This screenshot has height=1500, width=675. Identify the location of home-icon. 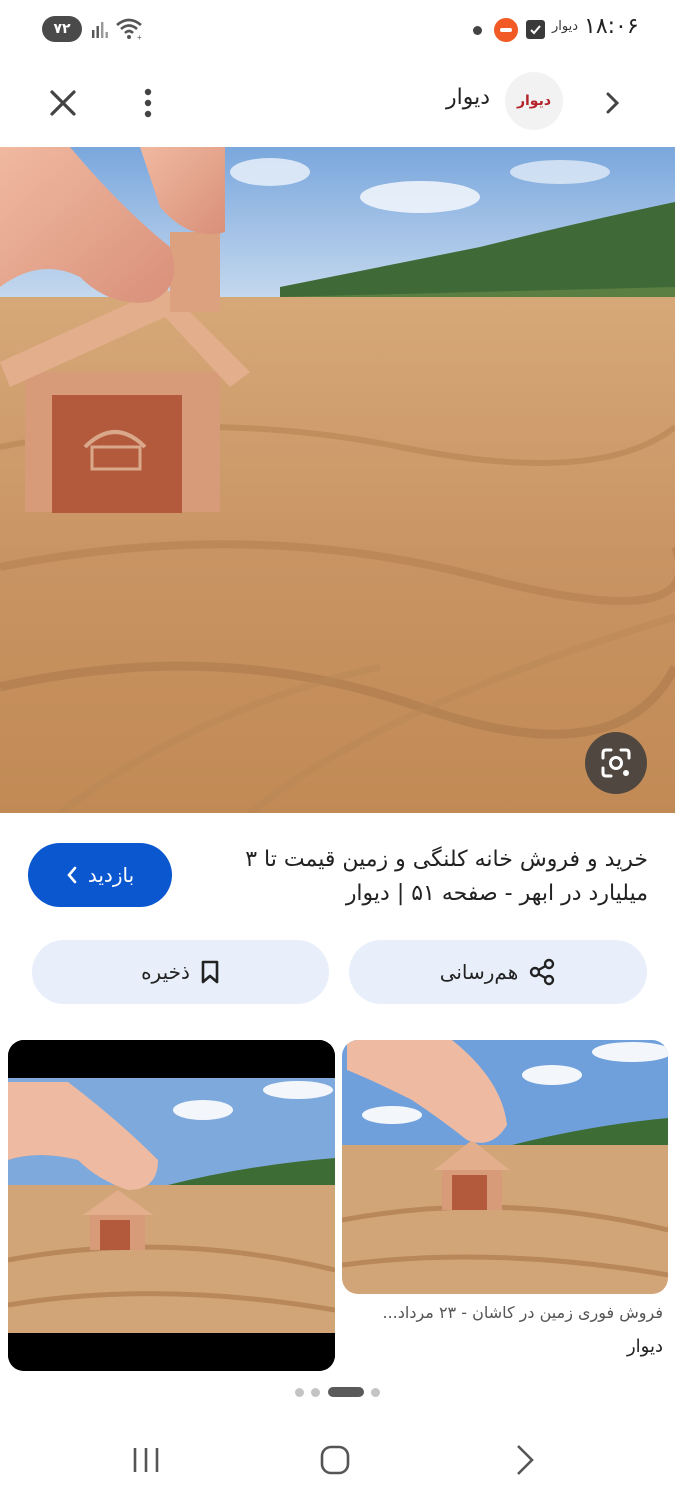
(335, 1460).